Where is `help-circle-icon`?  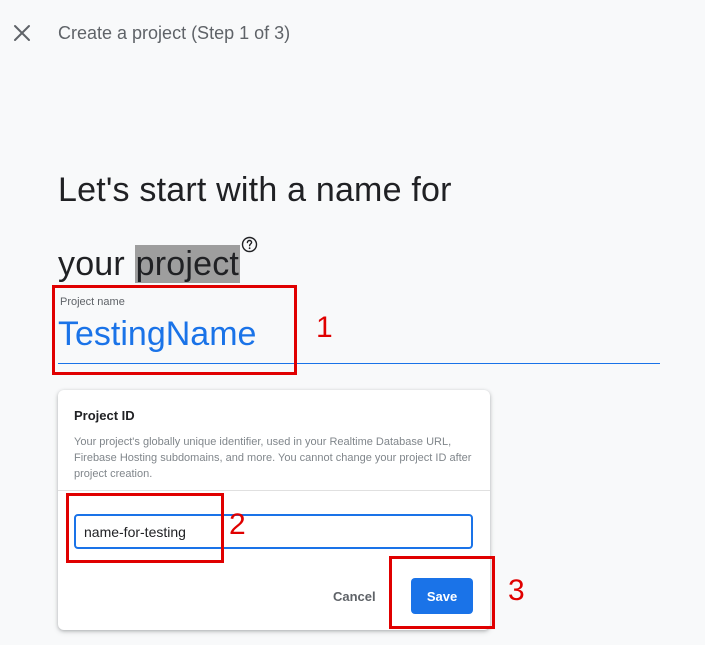
help-circle-icon is located at coordinates (249, 234).